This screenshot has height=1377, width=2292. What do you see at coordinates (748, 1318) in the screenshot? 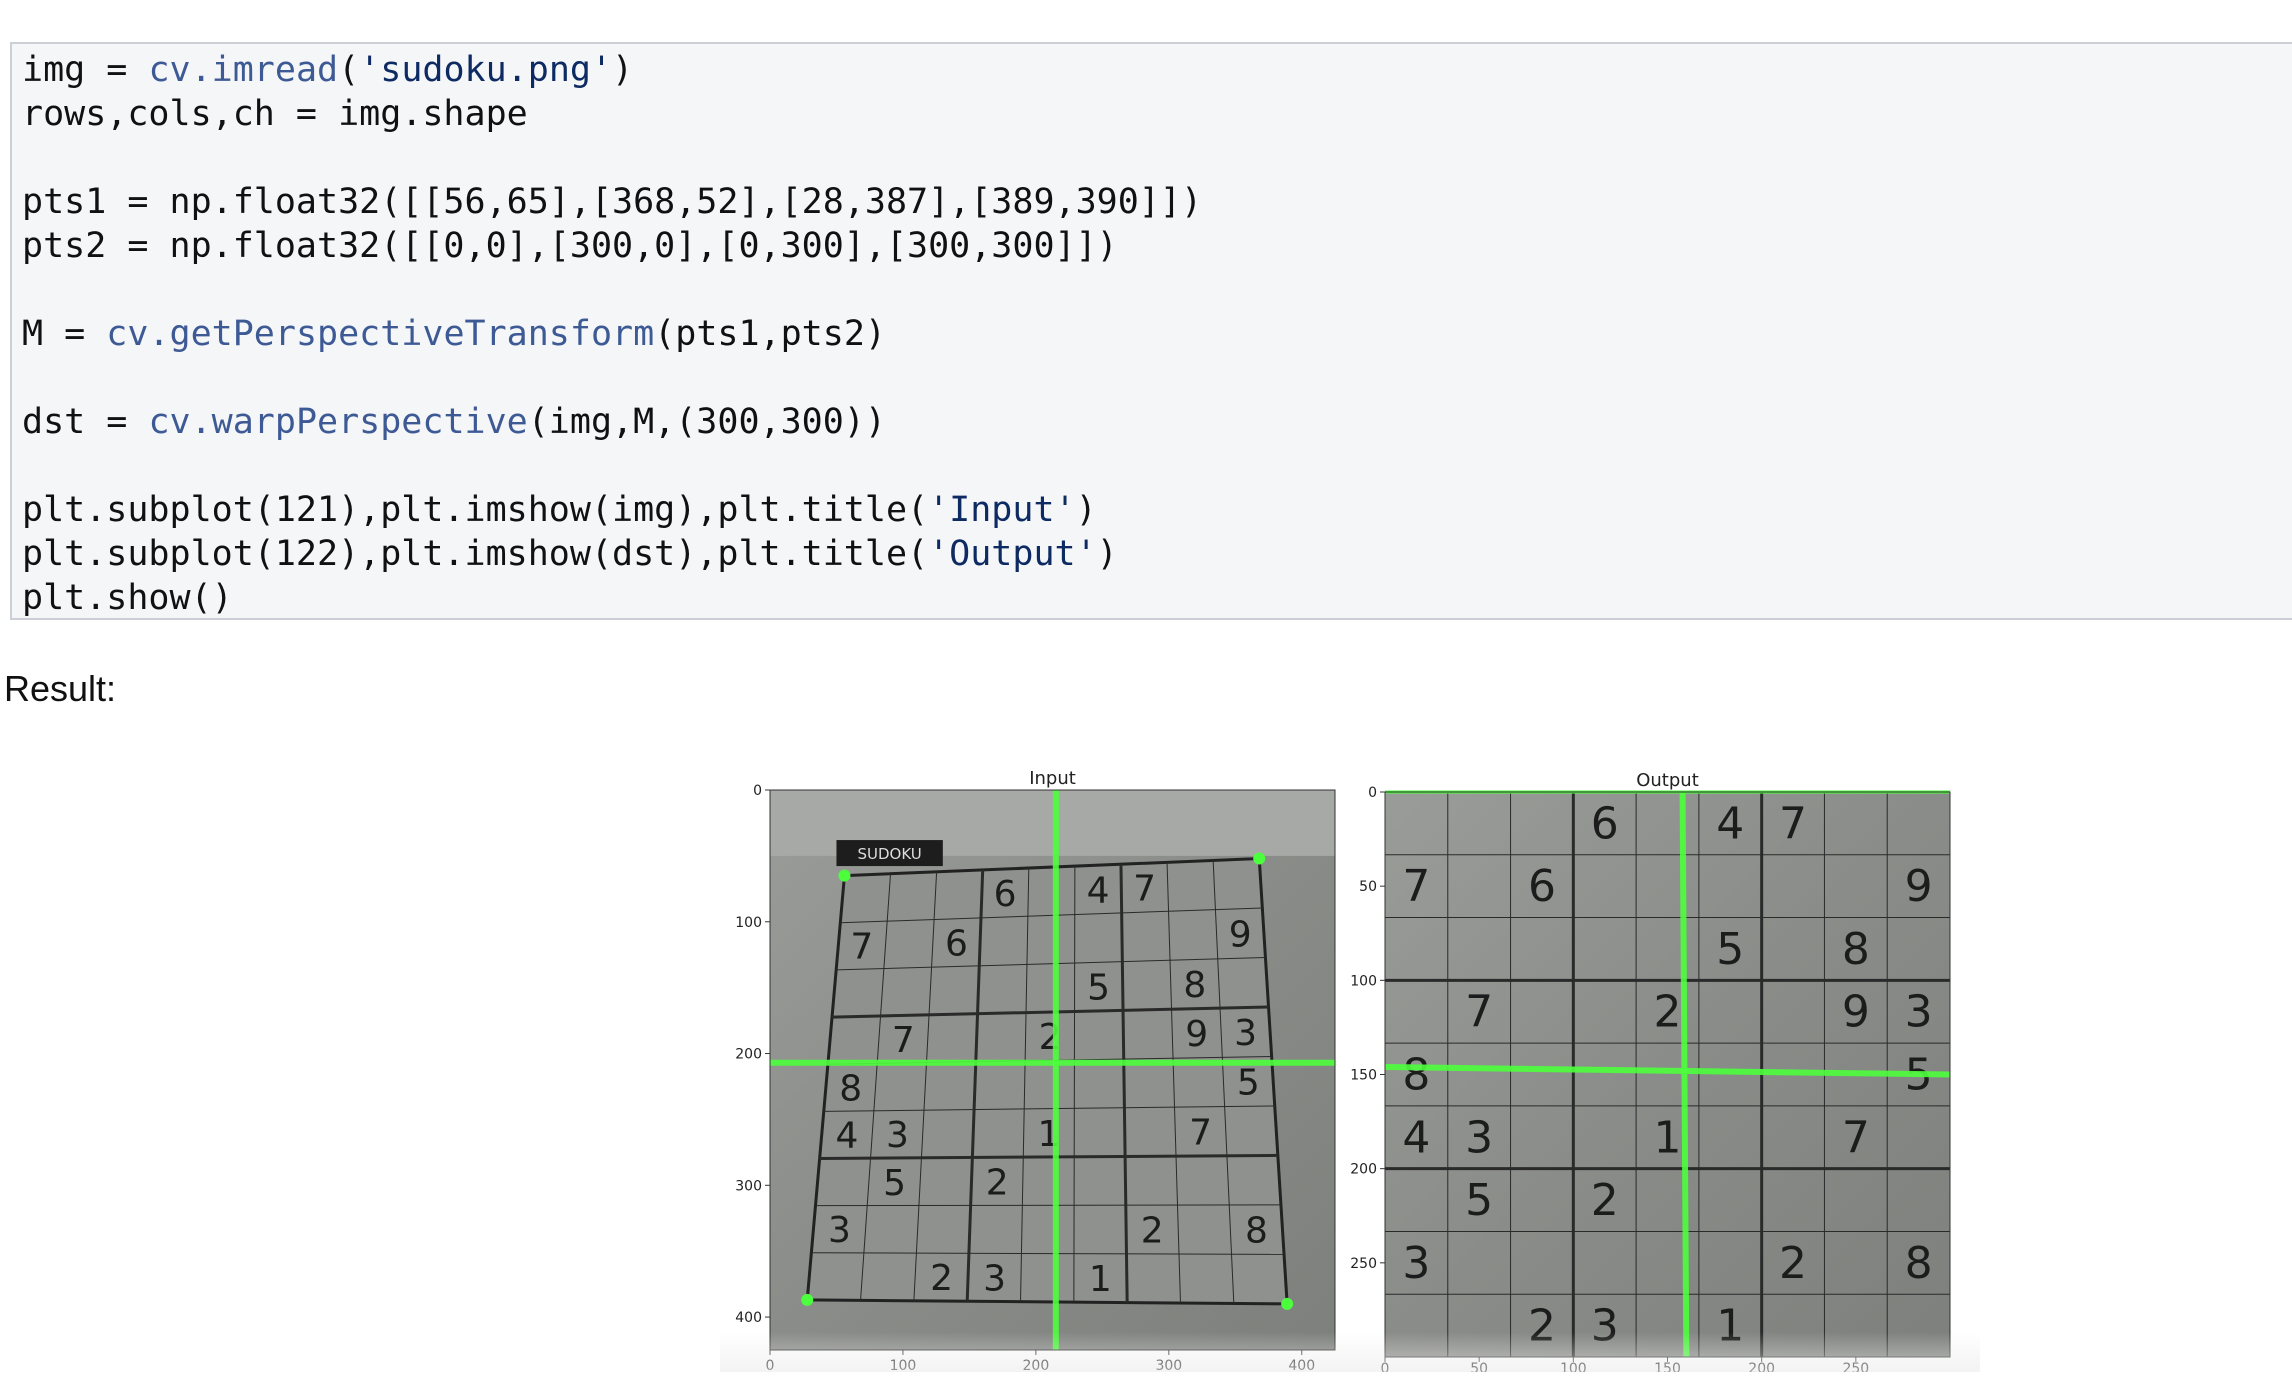
I see `y-tick-label: 400` at bounding box center [748, 1318].